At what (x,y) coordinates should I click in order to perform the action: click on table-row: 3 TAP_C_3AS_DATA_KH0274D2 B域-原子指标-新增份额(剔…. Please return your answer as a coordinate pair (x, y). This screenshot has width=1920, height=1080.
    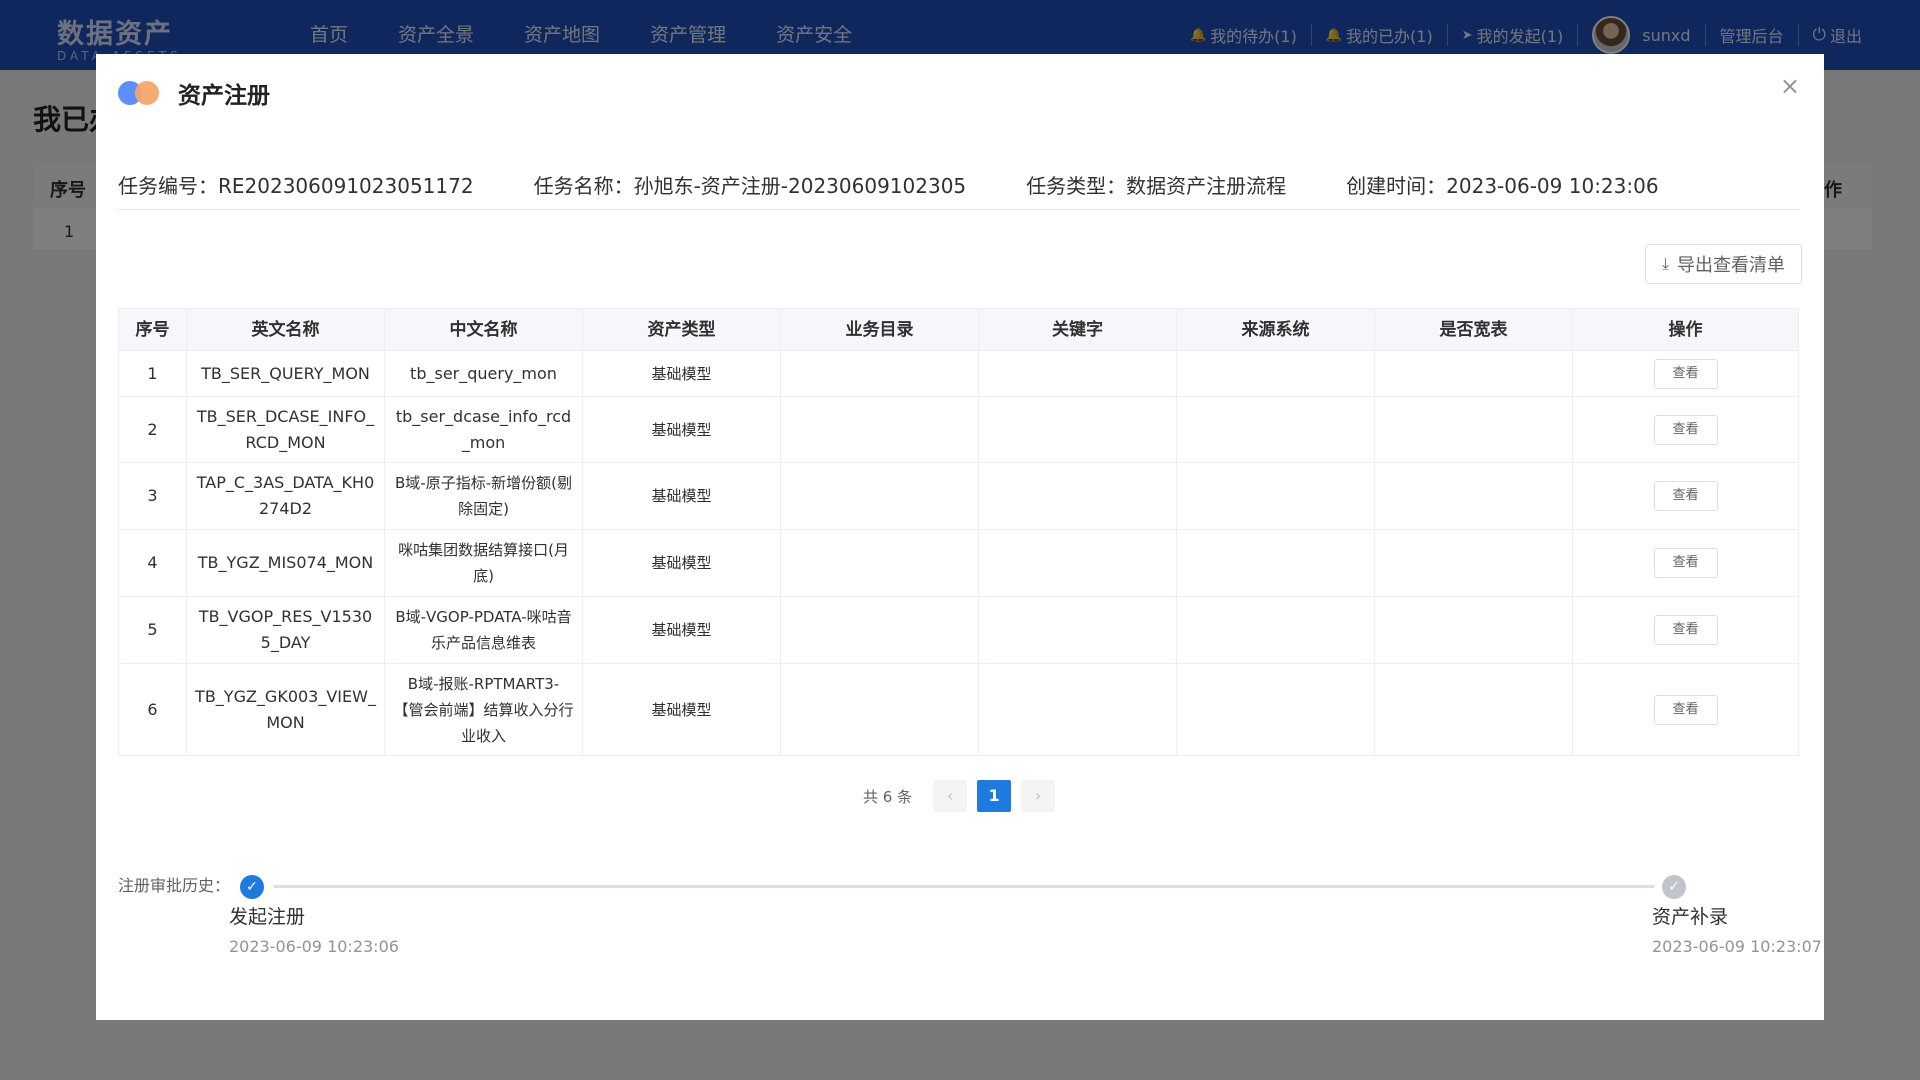
    Looking at the image, I should click on (958, 496).